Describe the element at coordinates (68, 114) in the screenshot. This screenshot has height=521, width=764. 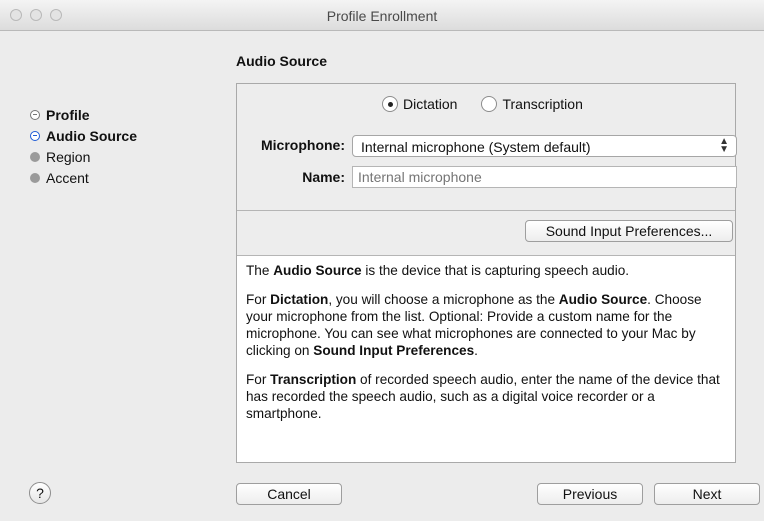
I see `step-label: Profile` at that location.